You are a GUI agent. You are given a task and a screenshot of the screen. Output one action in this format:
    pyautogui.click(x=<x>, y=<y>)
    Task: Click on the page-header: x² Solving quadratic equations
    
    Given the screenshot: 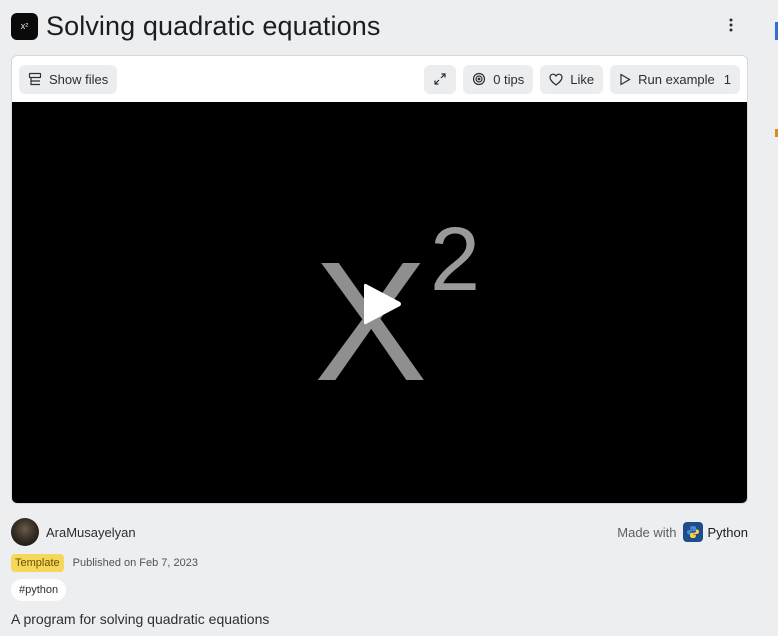 What is the action you would take?
    pyautogui.click(x=381, y=26)
    